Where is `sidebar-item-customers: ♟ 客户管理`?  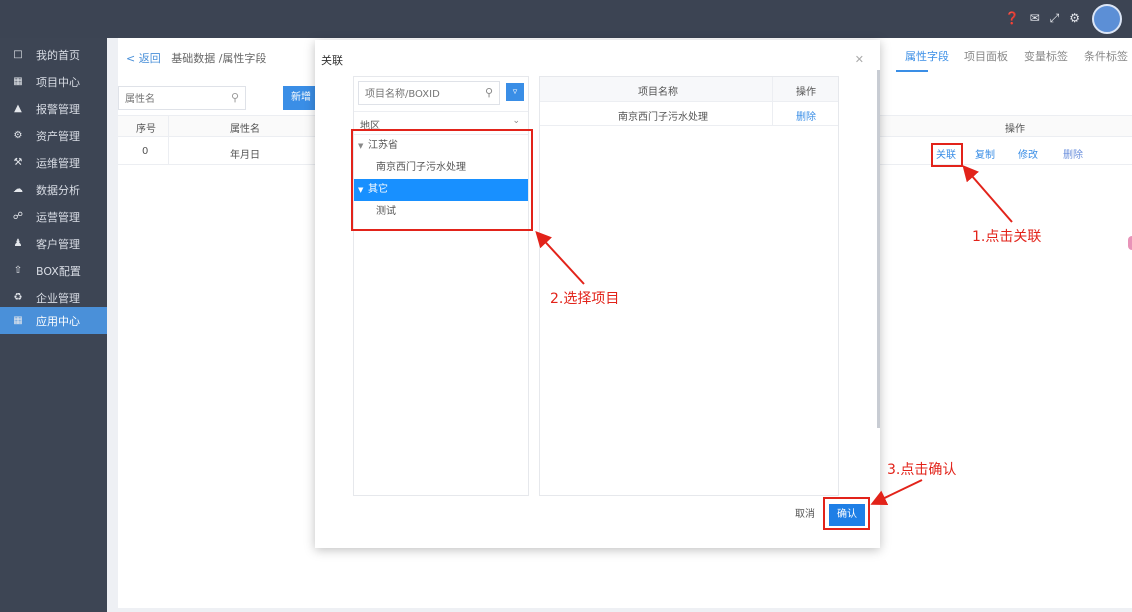 sidebar-item-customers: ♟ 客户管理 is located at coordinates (53, 243).